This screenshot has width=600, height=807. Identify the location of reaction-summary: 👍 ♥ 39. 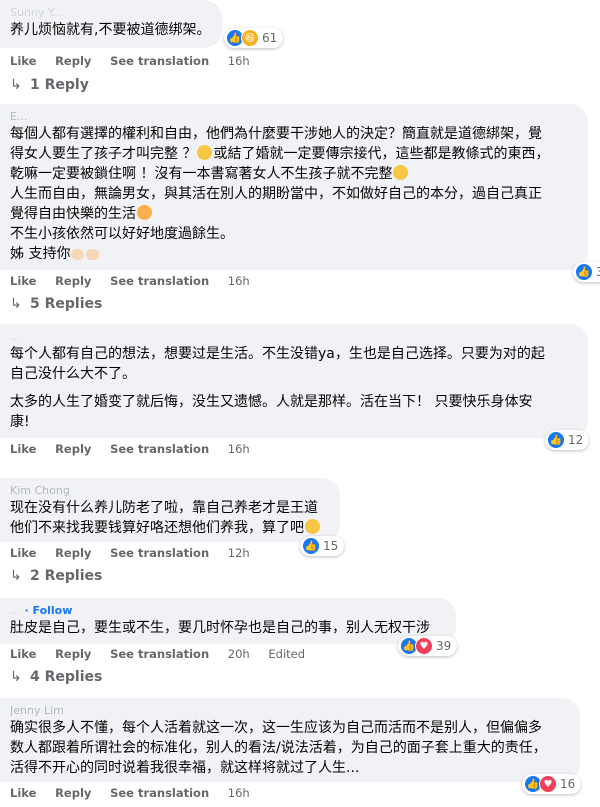
(428, 646).